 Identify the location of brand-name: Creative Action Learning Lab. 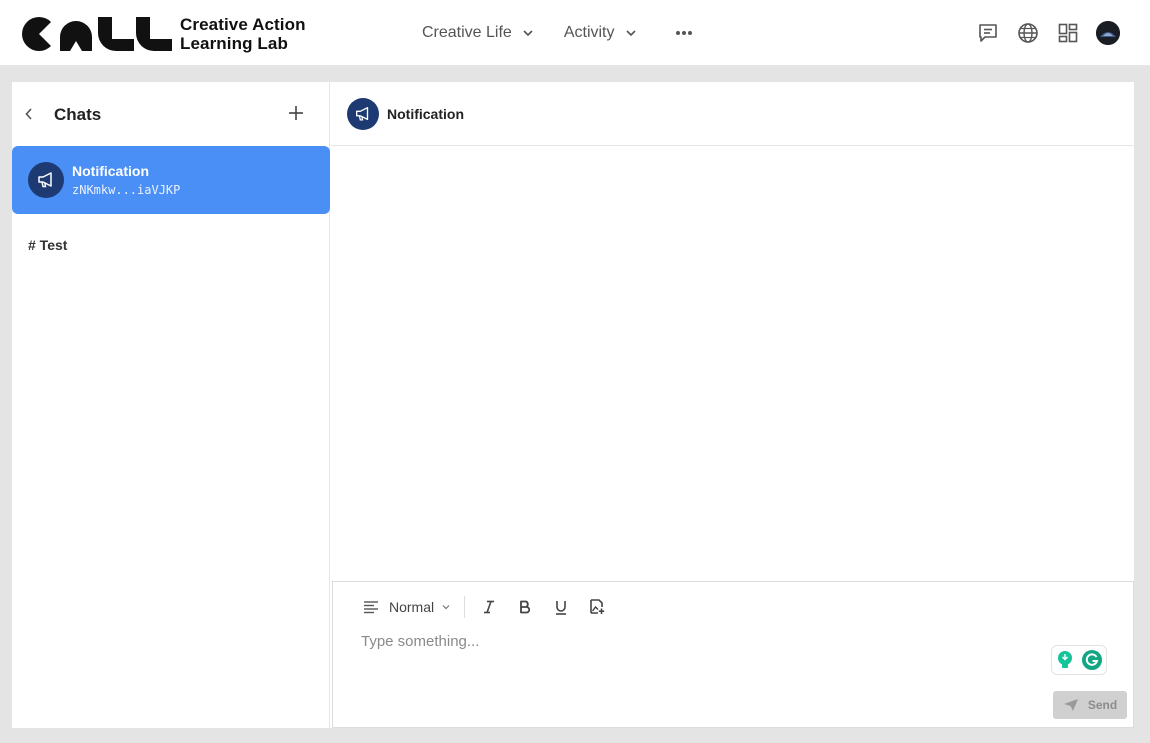
(243, 34).